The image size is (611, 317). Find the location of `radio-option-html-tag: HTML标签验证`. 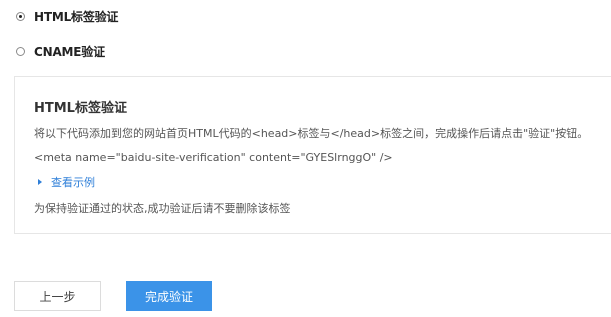

radio-option-html-tag: HTML标签验证 is located at coordinates (67, 16).